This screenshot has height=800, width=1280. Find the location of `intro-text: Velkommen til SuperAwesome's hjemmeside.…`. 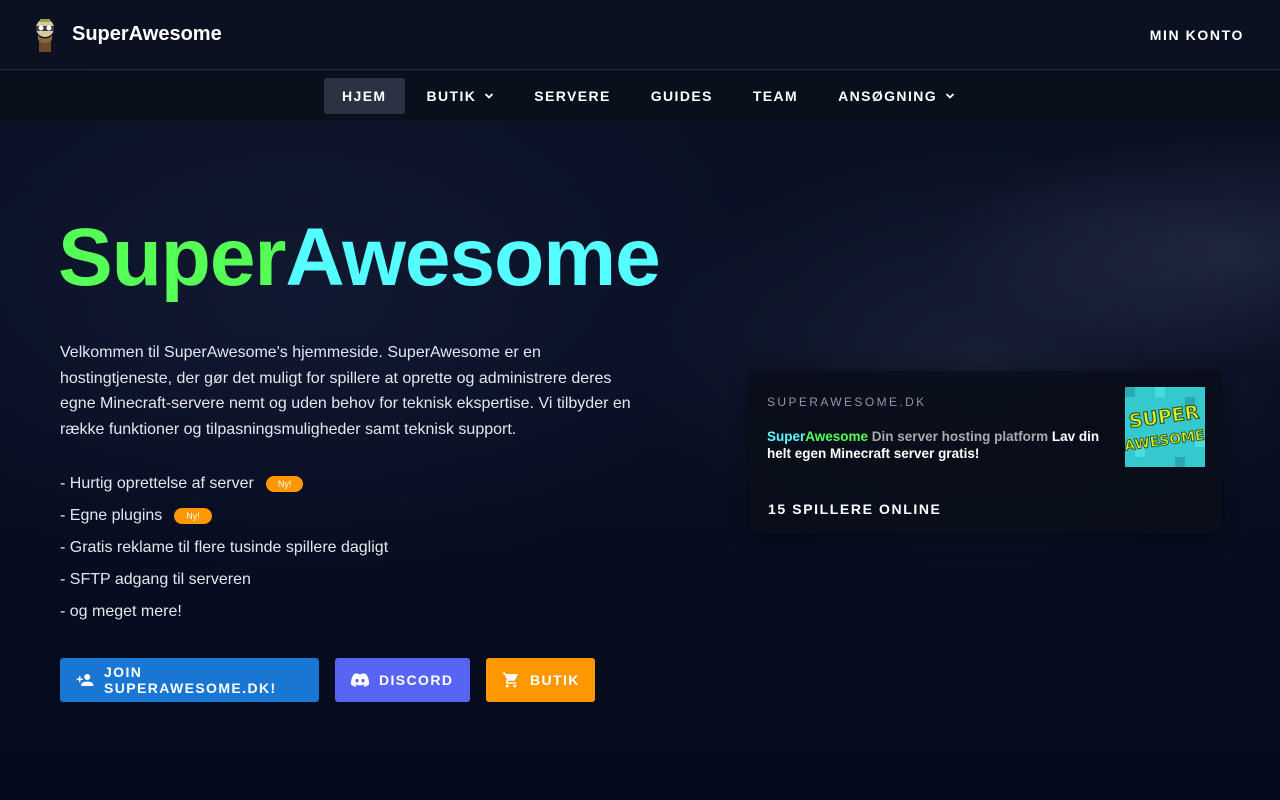

intro-text: Velkommen til SuperAwesome's hjemmeside.… is located at coordinates (345, 391).